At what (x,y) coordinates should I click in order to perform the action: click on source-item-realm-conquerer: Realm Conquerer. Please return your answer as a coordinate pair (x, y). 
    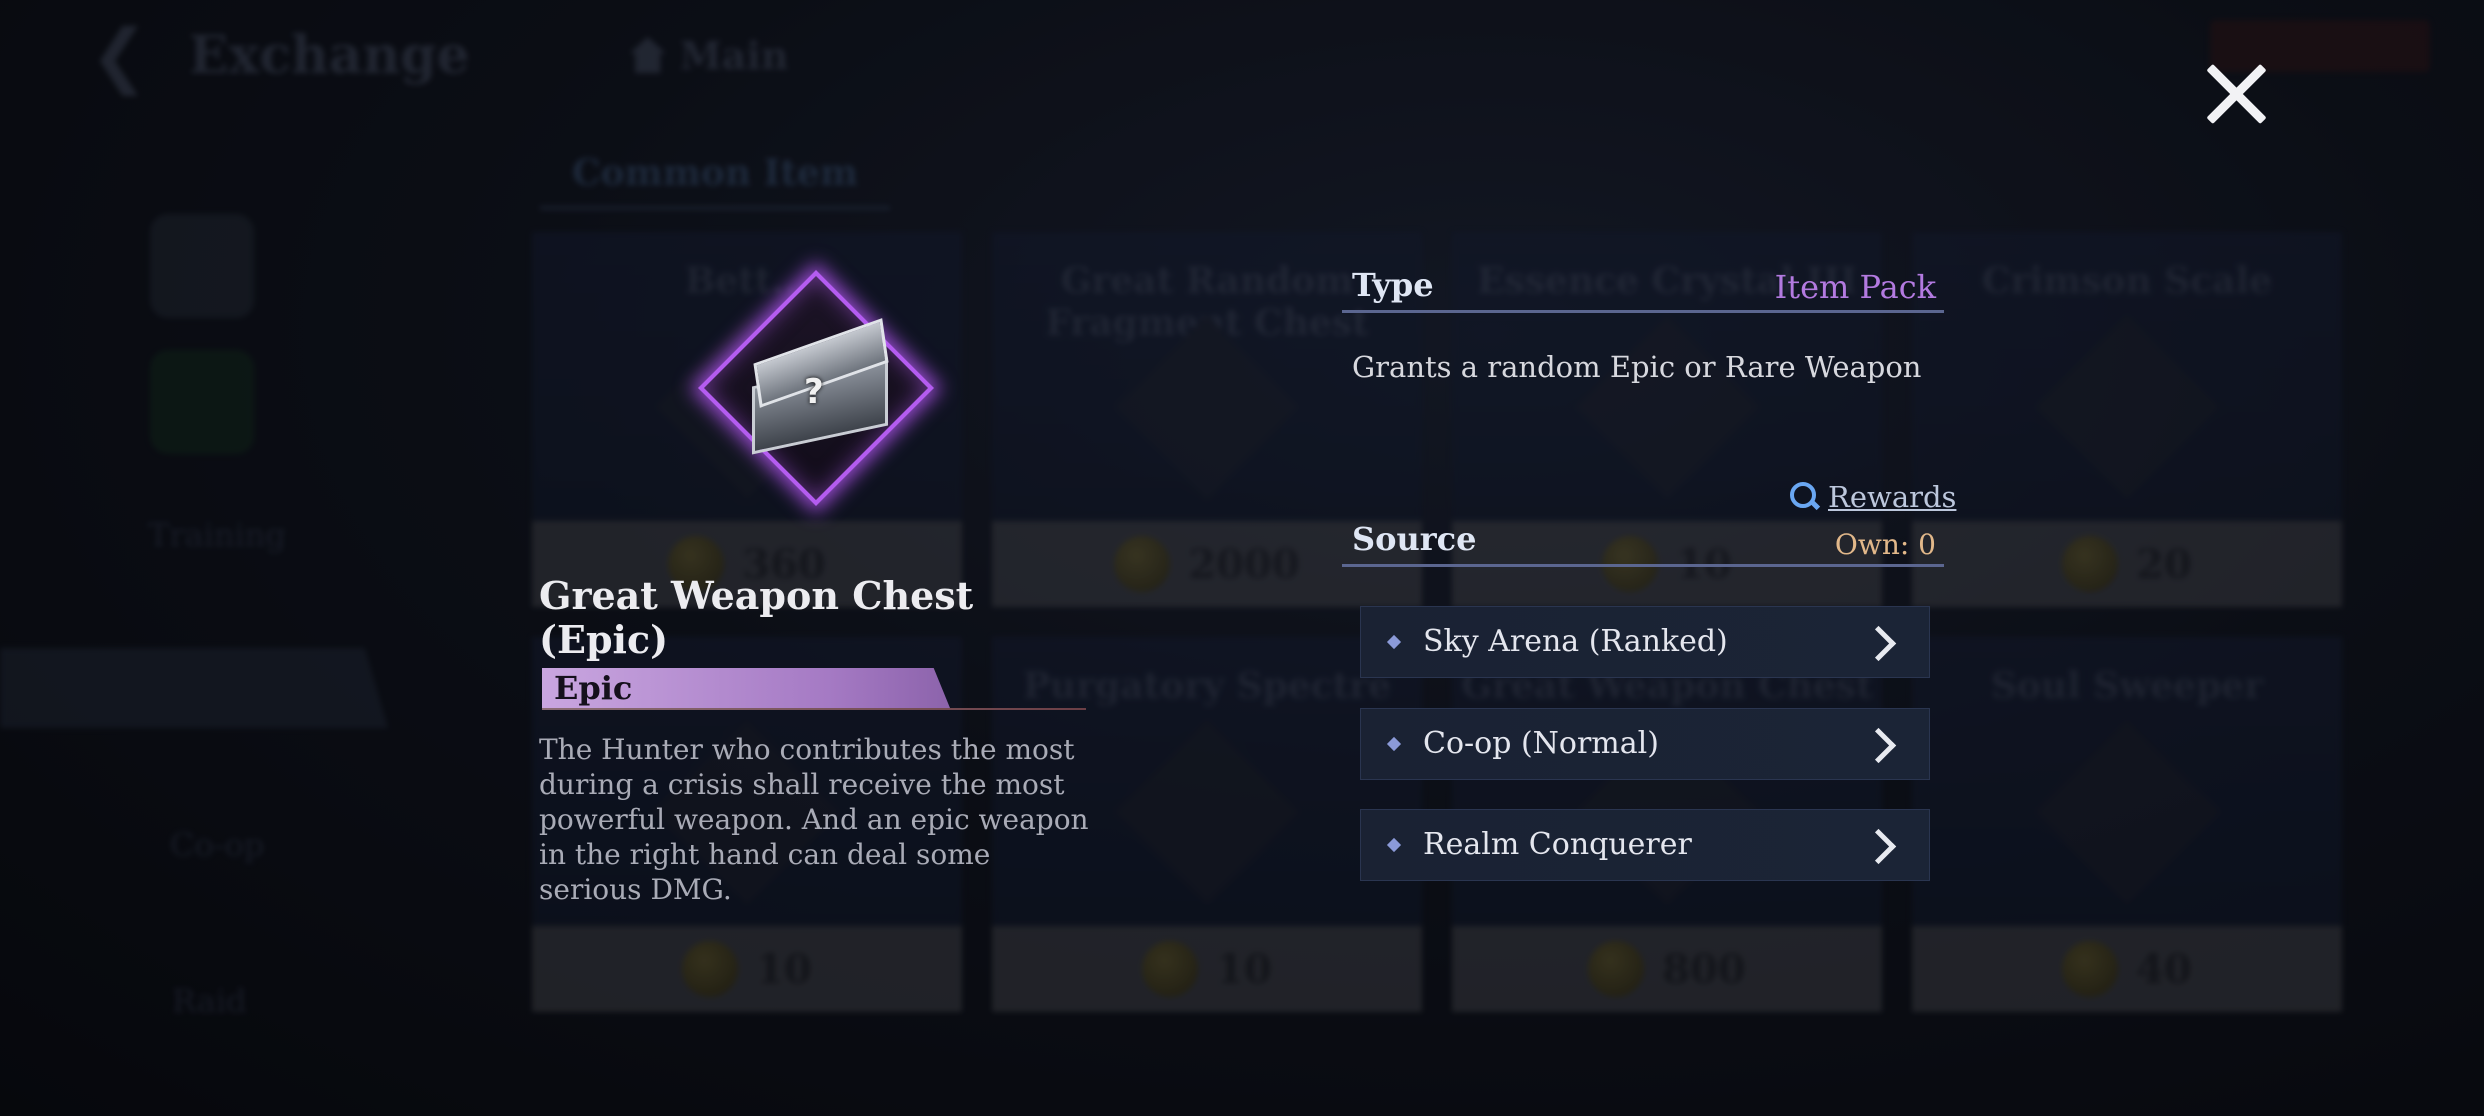
    Looking at the image, I should click on (1645, 845).